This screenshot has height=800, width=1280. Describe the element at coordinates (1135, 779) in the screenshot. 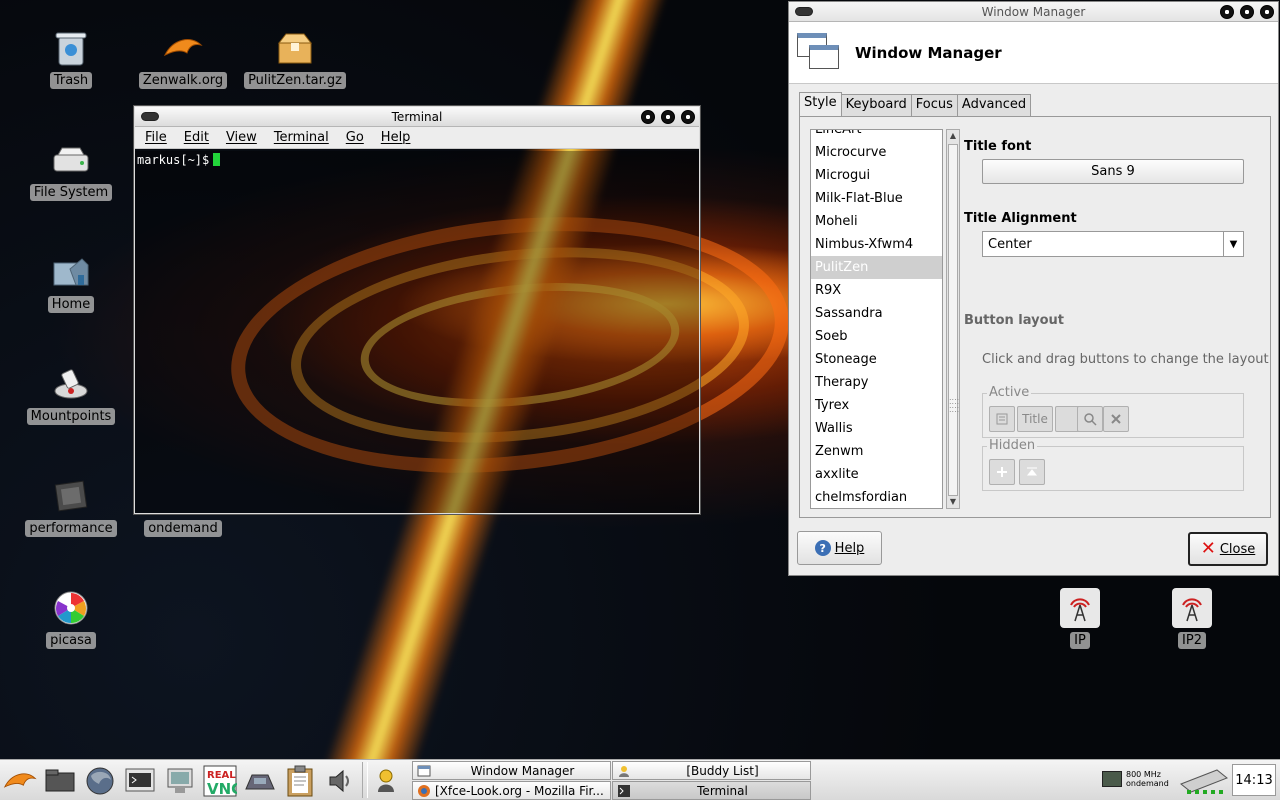

I see `cpu-frequency-monitor: 800 MHz ondemand` at that location.